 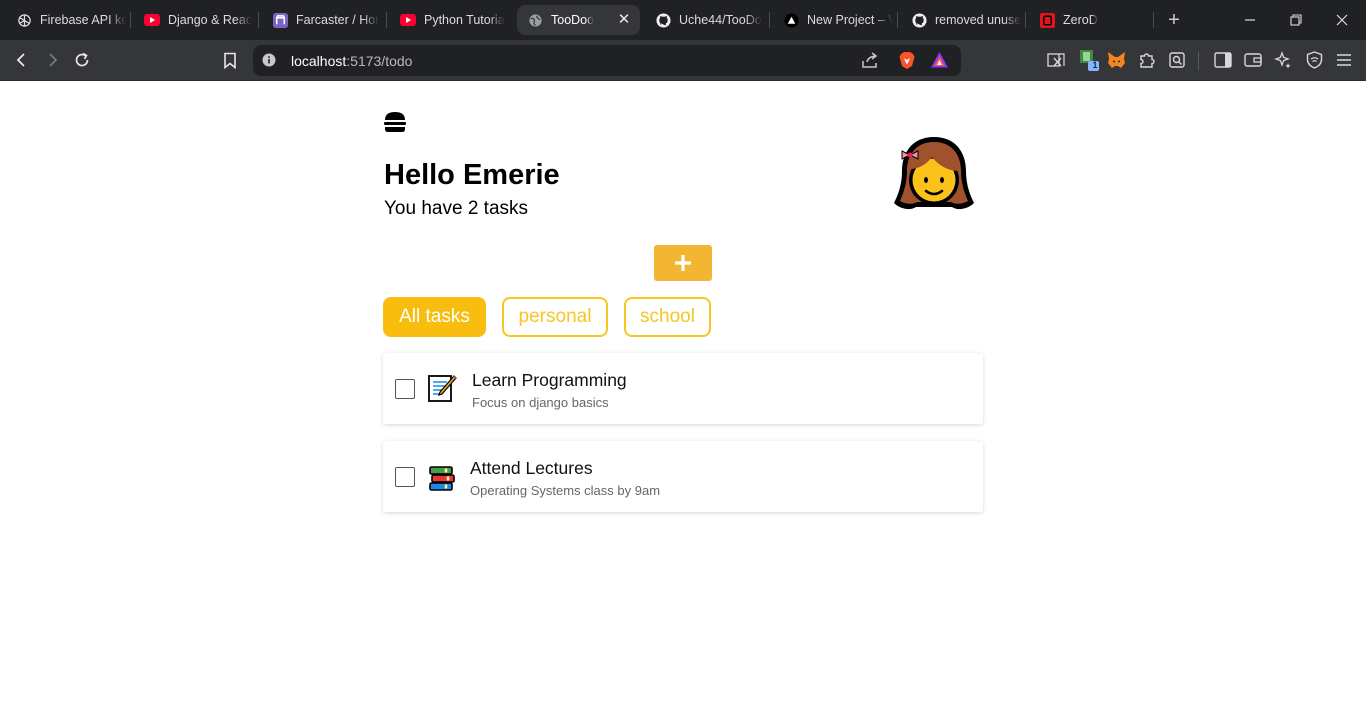 I want to click on bookmark-icon, so click(x=230, y=60).